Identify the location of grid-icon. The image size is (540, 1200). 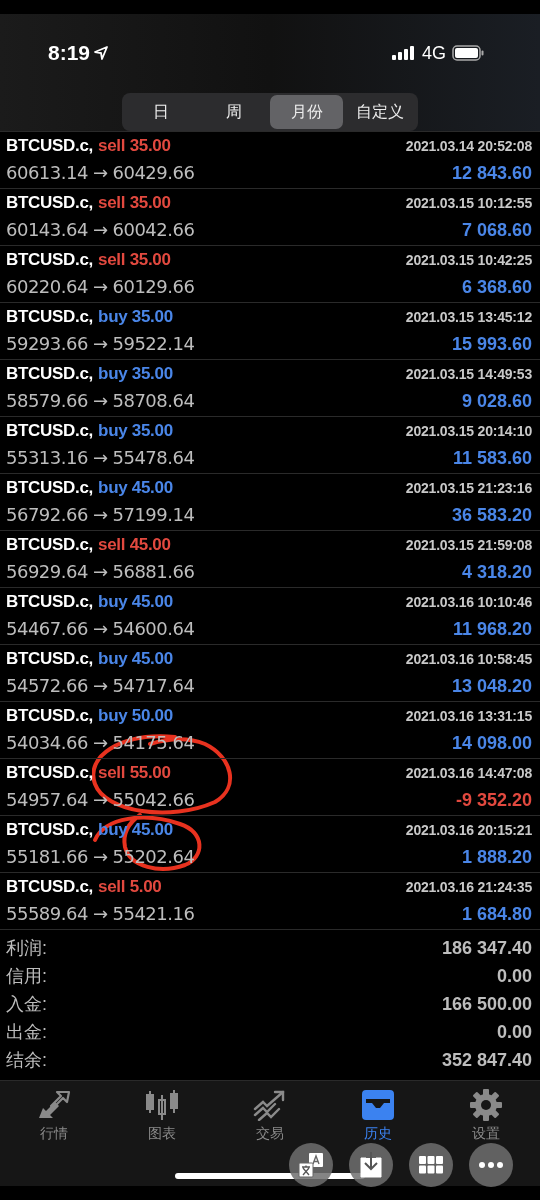
(431, 1165).